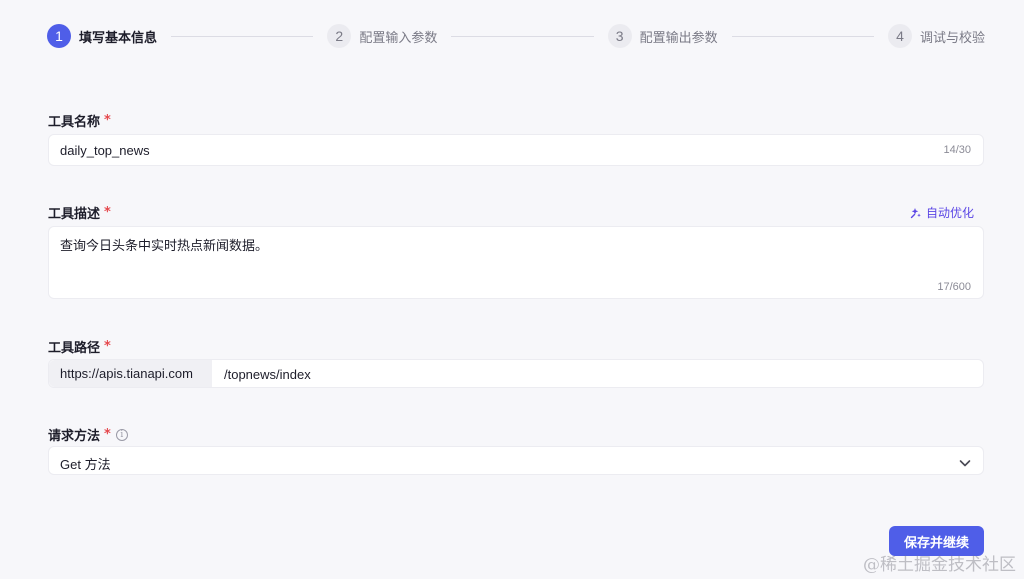 The height and width of the screenshot is (579, 1024). I want to click on tool-name-label: 工具名称 *, so click(79, 120).